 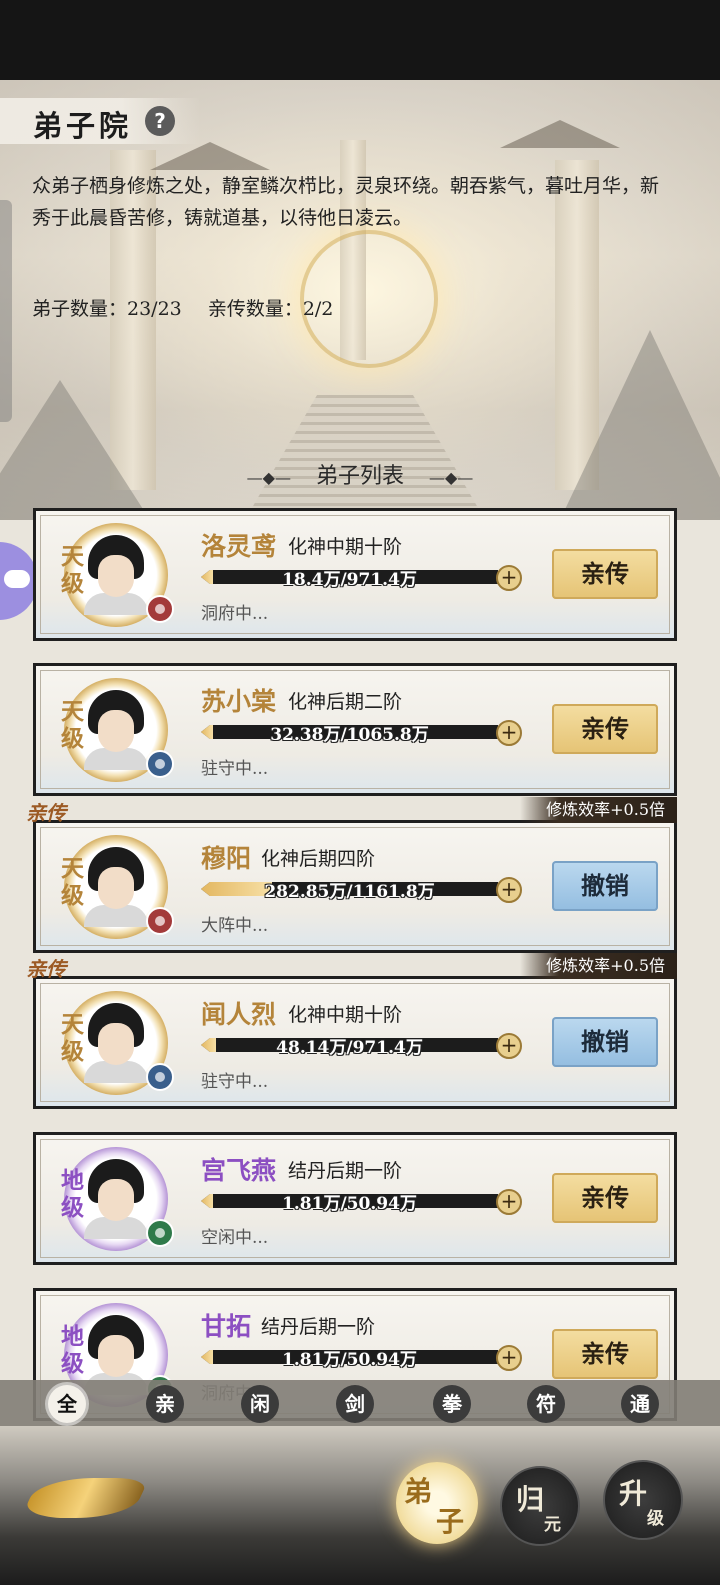 What do you see at coordinates (270, 309) in the screenshot?
I see `direct-count: 亲传数量：2/2` at bounding box center [270, 309].